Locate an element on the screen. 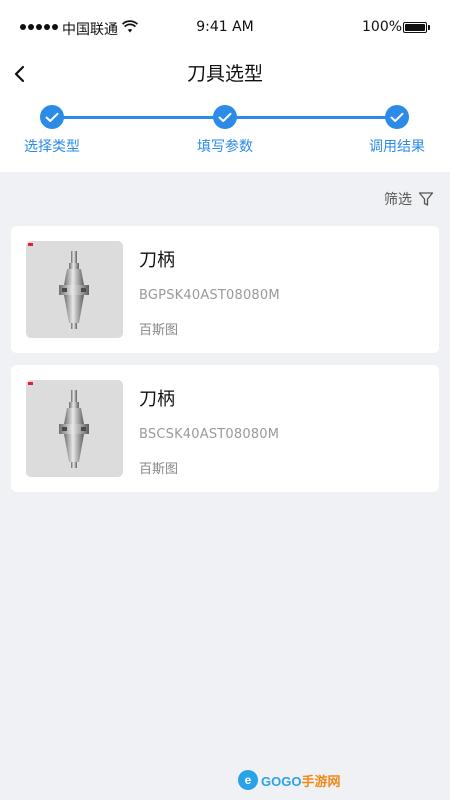  step-results: 调用结果 is located at coordinates (397, 130).